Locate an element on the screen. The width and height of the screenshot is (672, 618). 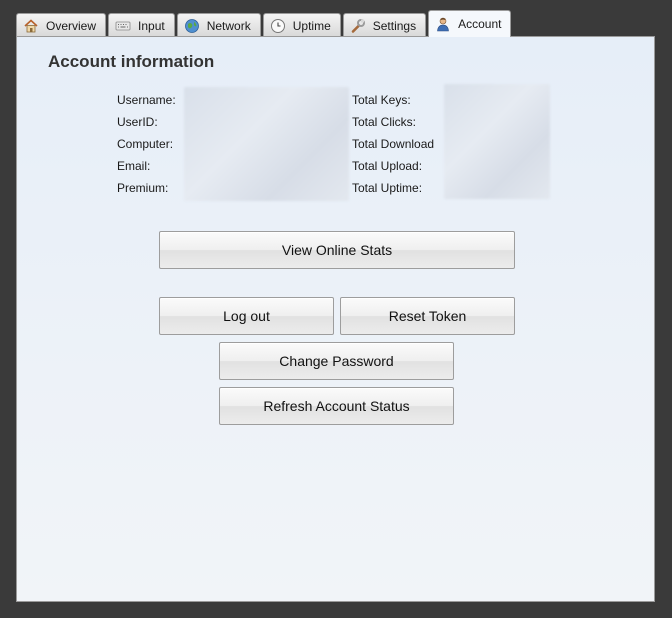
total-uptime-label: Total Uptime: is located at coordinates (387, 188).